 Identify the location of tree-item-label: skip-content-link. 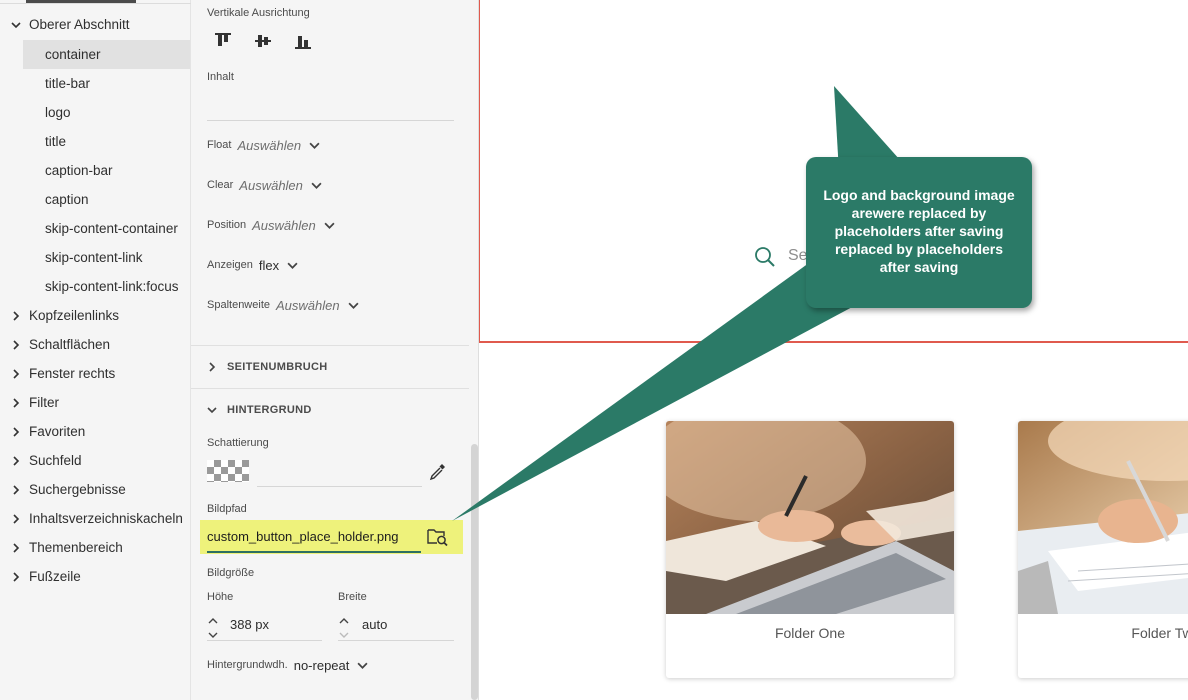
(94, 257).